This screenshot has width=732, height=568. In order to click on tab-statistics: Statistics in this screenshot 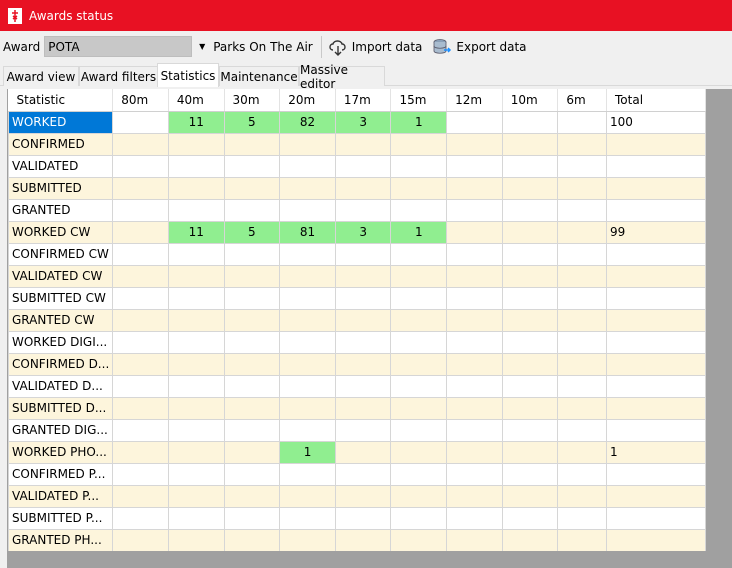, I will do `click(188, 75)`.